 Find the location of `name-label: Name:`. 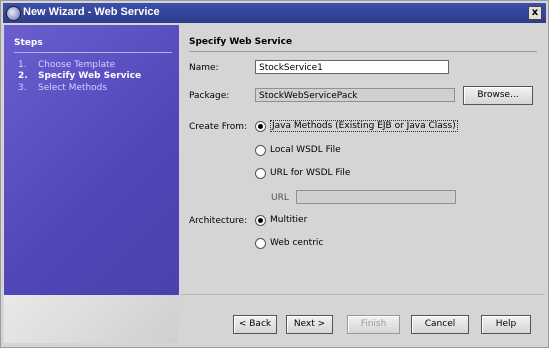

name-label: Name: is located at coordinates (204, 68).